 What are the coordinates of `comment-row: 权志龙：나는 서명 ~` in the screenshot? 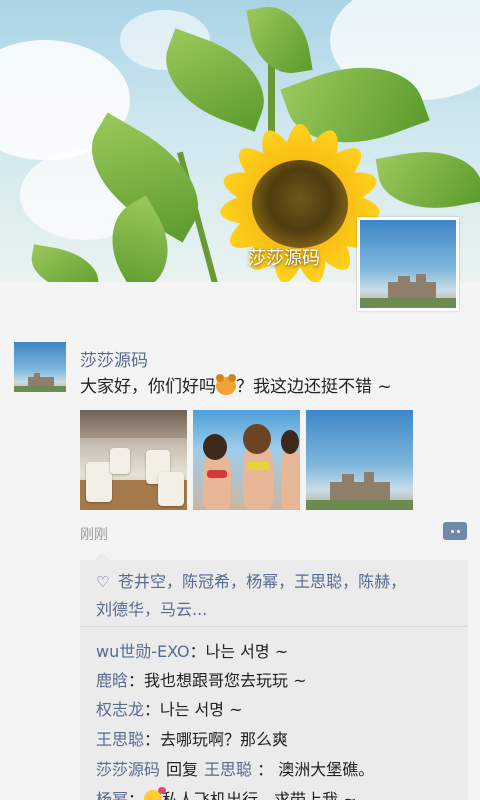 It's located at (169, 708).